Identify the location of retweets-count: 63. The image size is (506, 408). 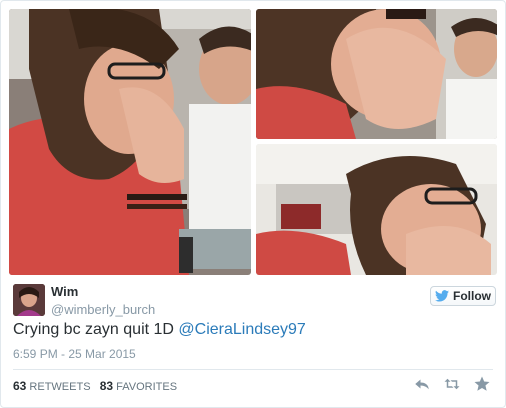
(20, 386).